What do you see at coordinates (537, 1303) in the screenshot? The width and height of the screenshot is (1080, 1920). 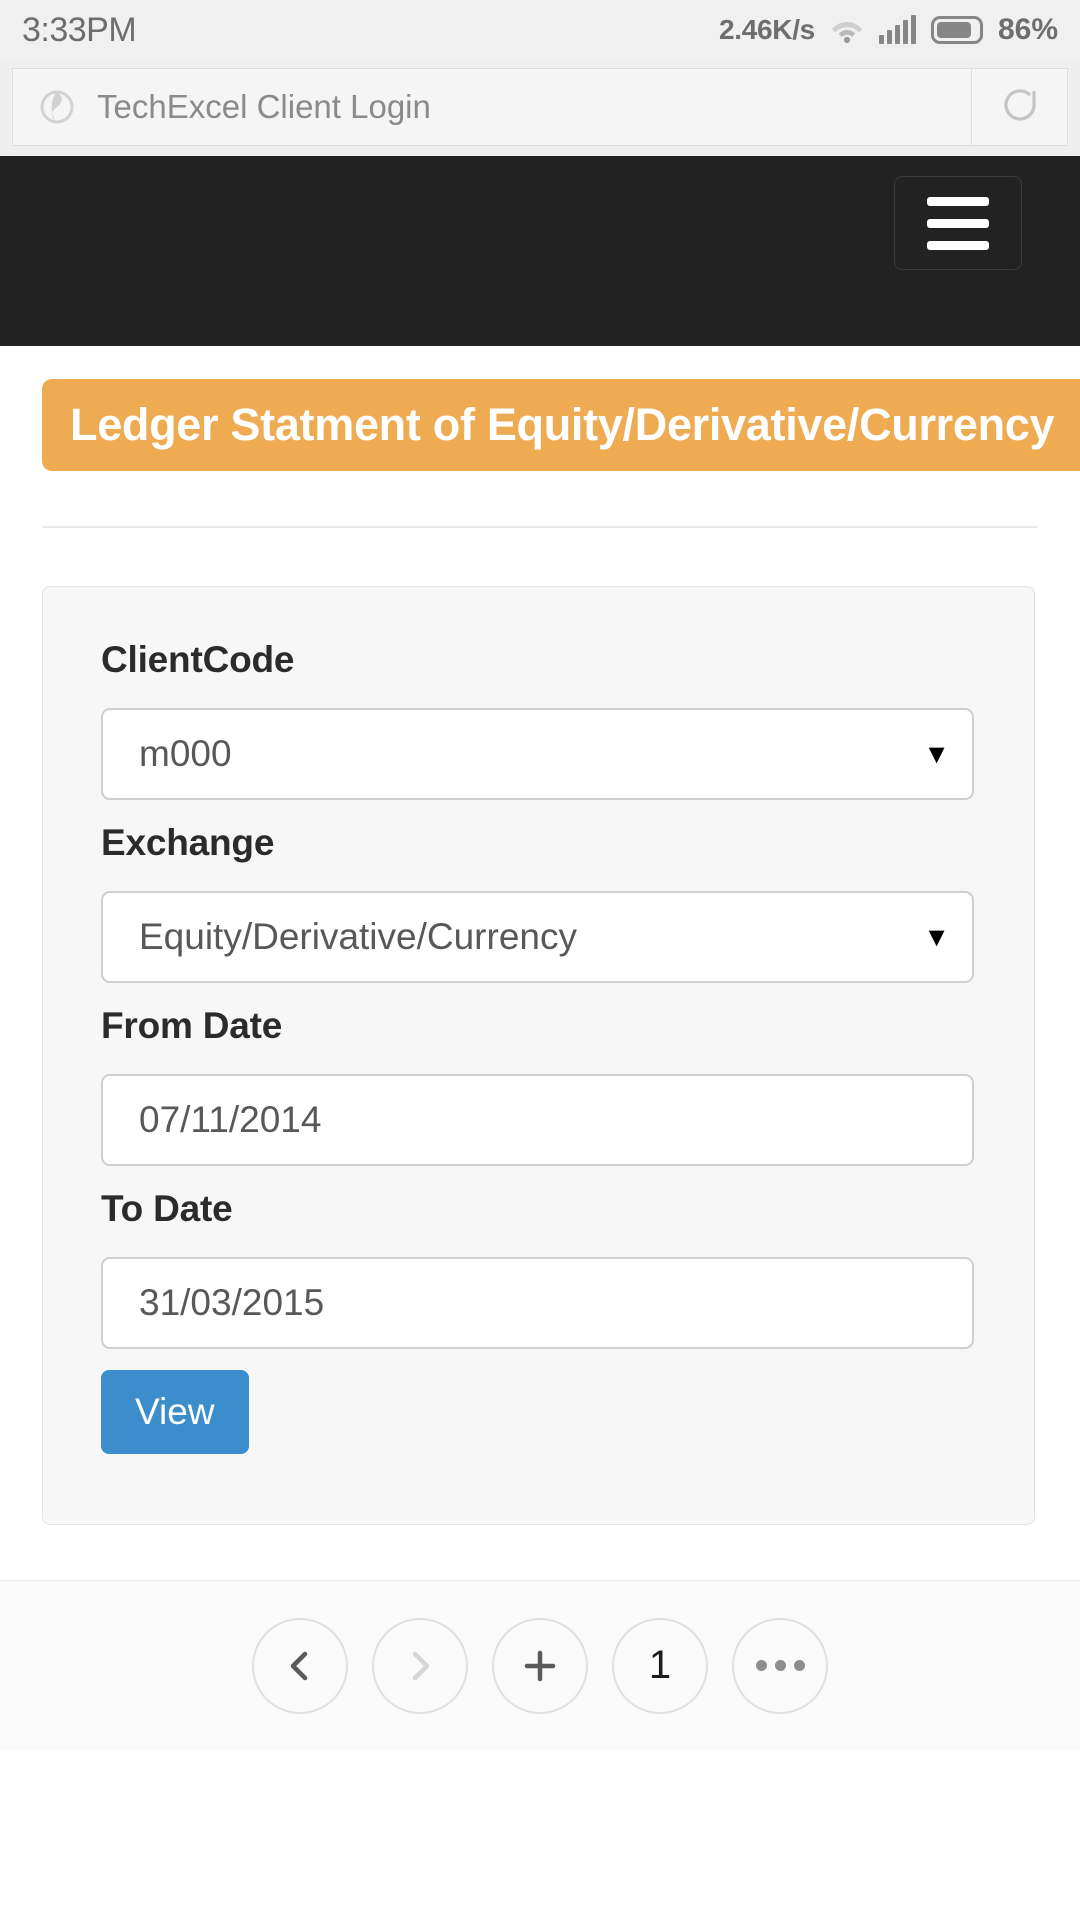 I see `to-date-input: 31/03/2015` at bounding box center [537, 1303].